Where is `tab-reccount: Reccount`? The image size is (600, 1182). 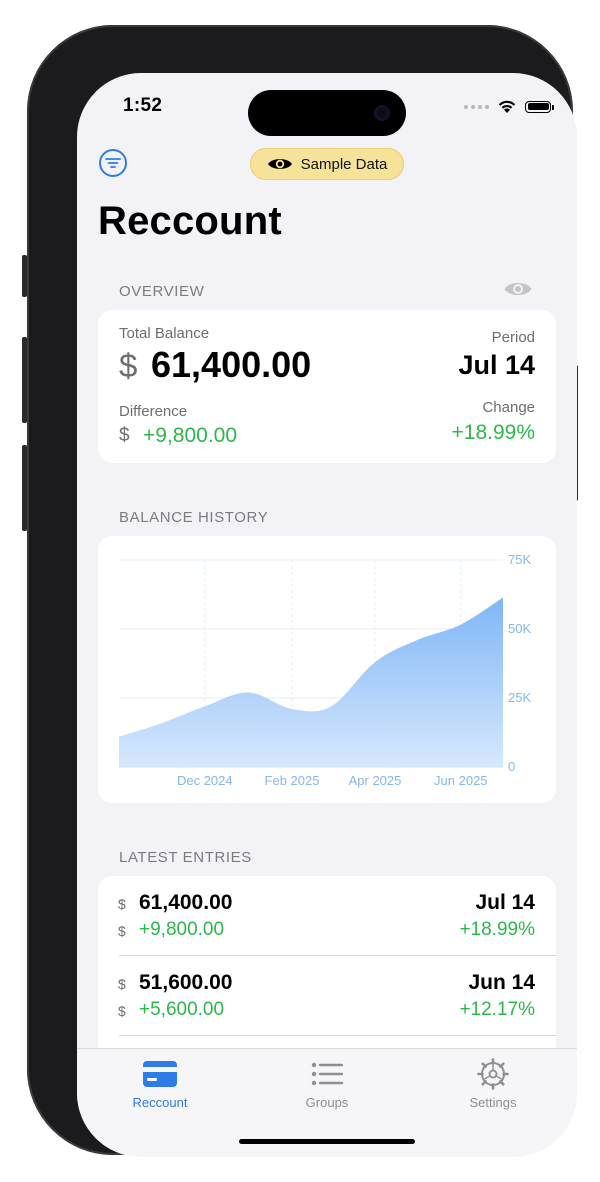
tab-reccount: Reccount is located at coordinates (160, 1084).